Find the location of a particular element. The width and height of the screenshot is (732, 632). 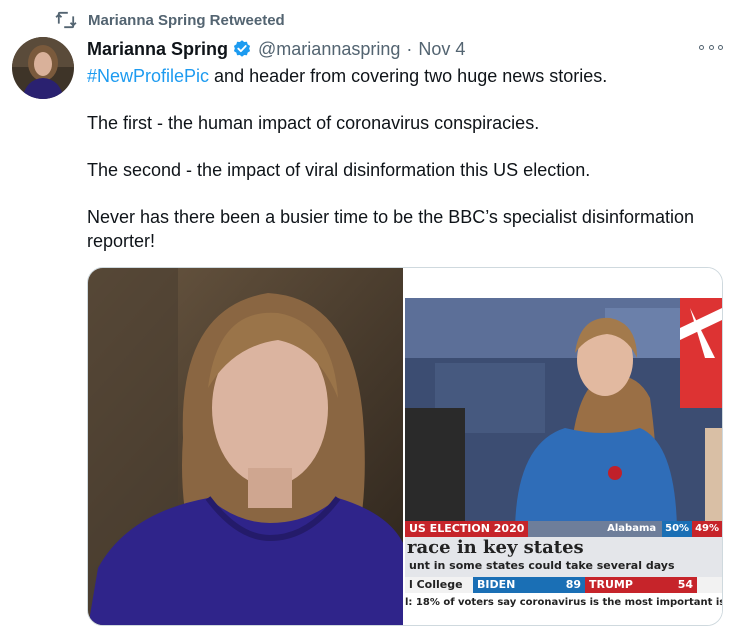

ticker-trump: TRUMP 54 is located at coordinates (641, 585).